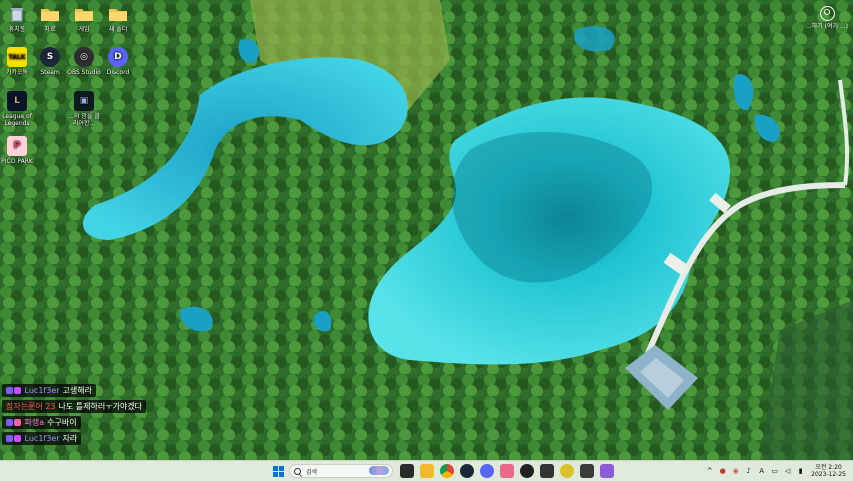 The width and height of the screenshot is (853, 481). I want to click on desktop-icon-obs: ◎ OBS Studio, so click(84, 61).